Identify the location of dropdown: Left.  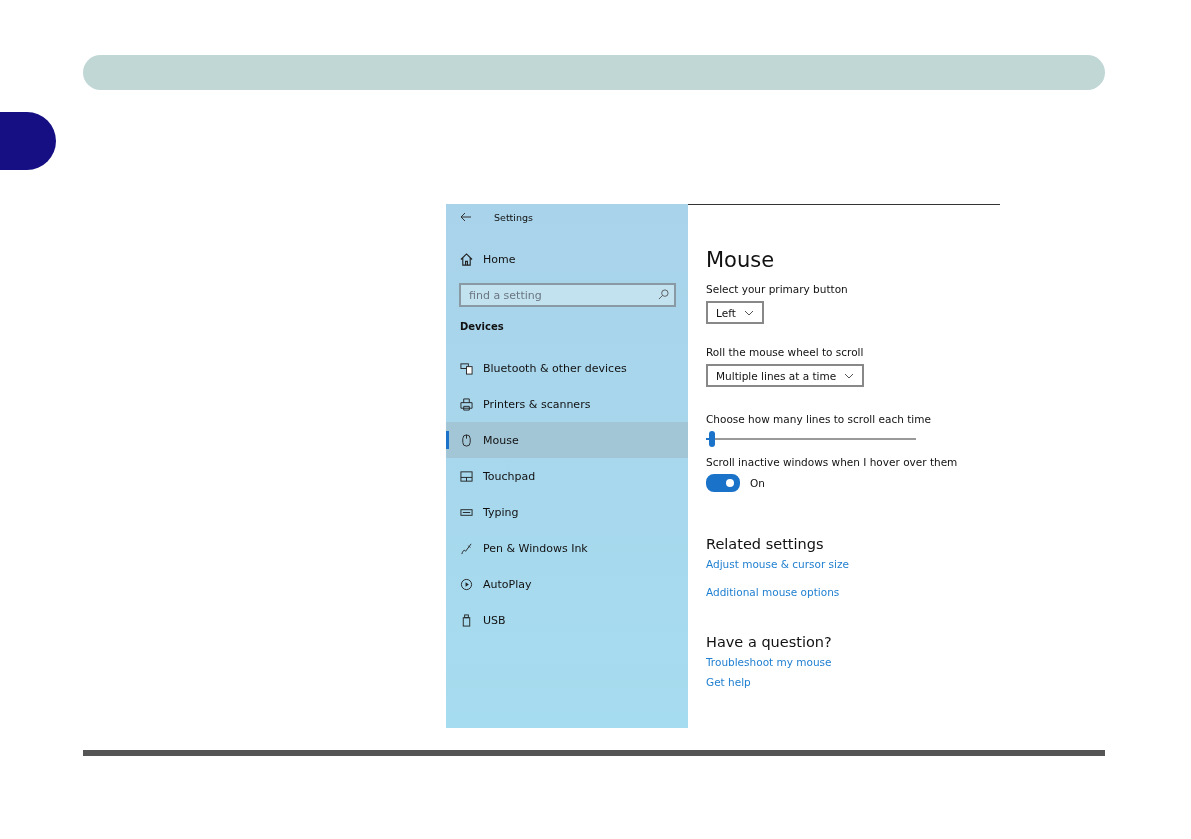
(735, 312).